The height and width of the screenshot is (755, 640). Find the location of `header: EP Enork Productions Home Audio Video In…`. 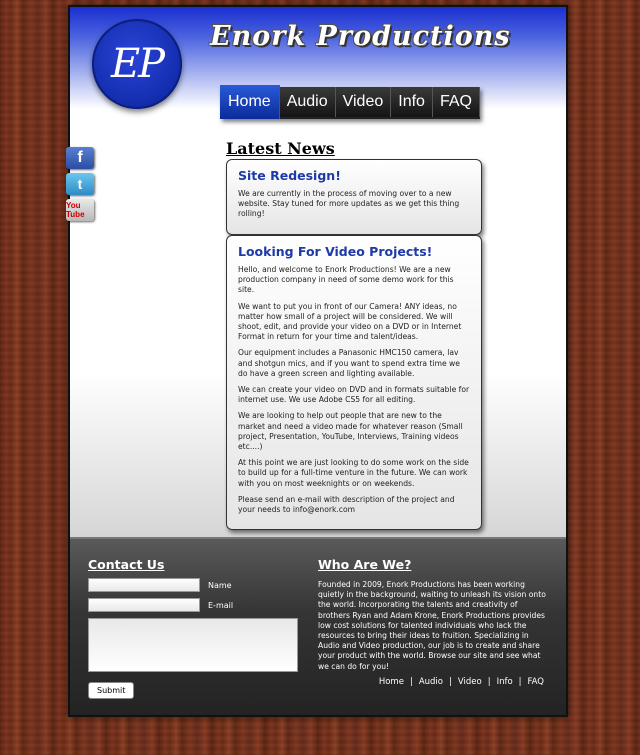

header: EP Enork Productions Home Audio Video In… is located at coordinates (318, 67).